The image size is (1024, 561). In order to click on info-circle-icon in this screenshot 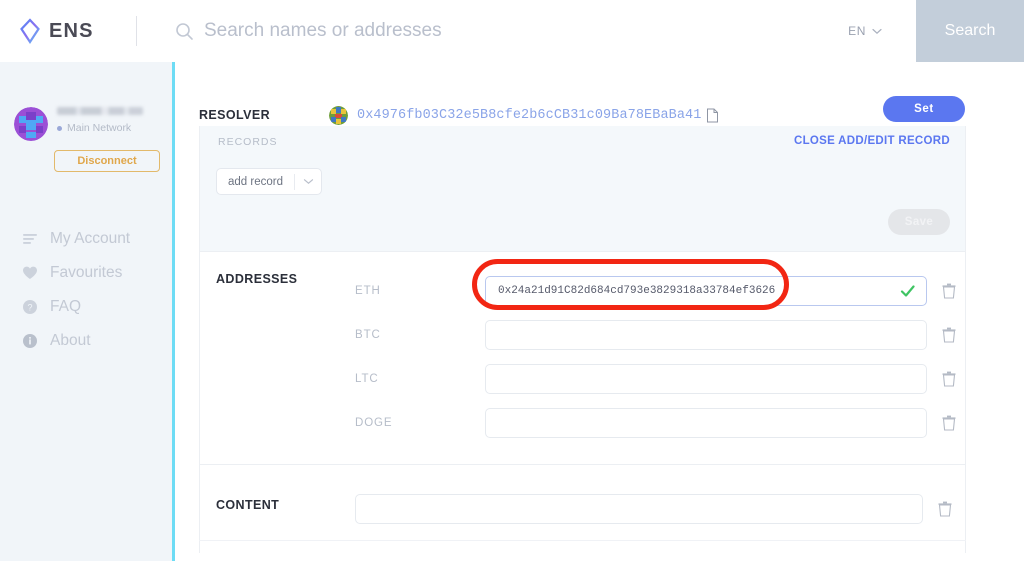, I will do `click(30, 341)`.